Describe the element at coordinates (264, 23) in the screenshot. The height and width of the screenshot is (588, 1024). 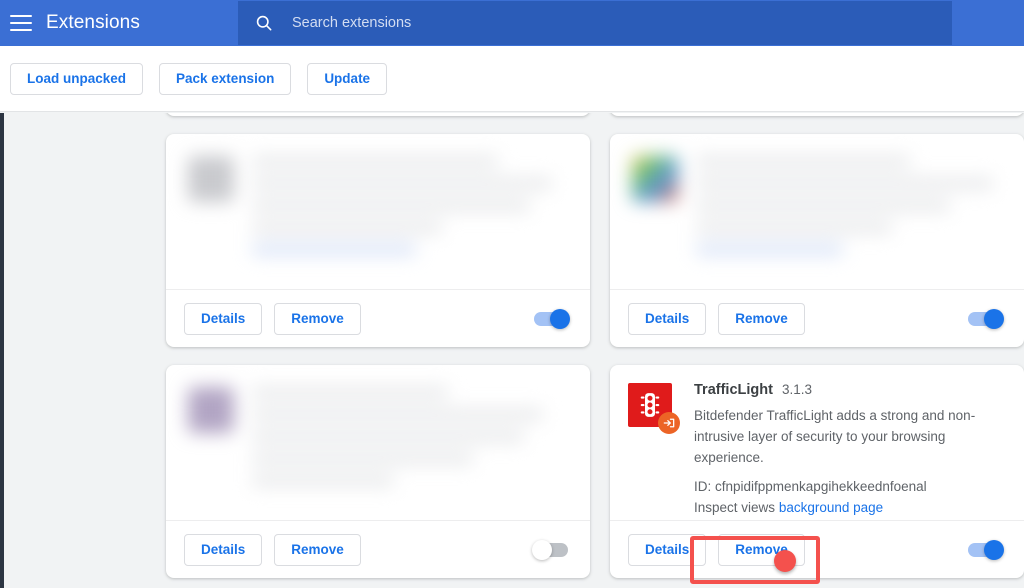
I see `search-icon` at that location.